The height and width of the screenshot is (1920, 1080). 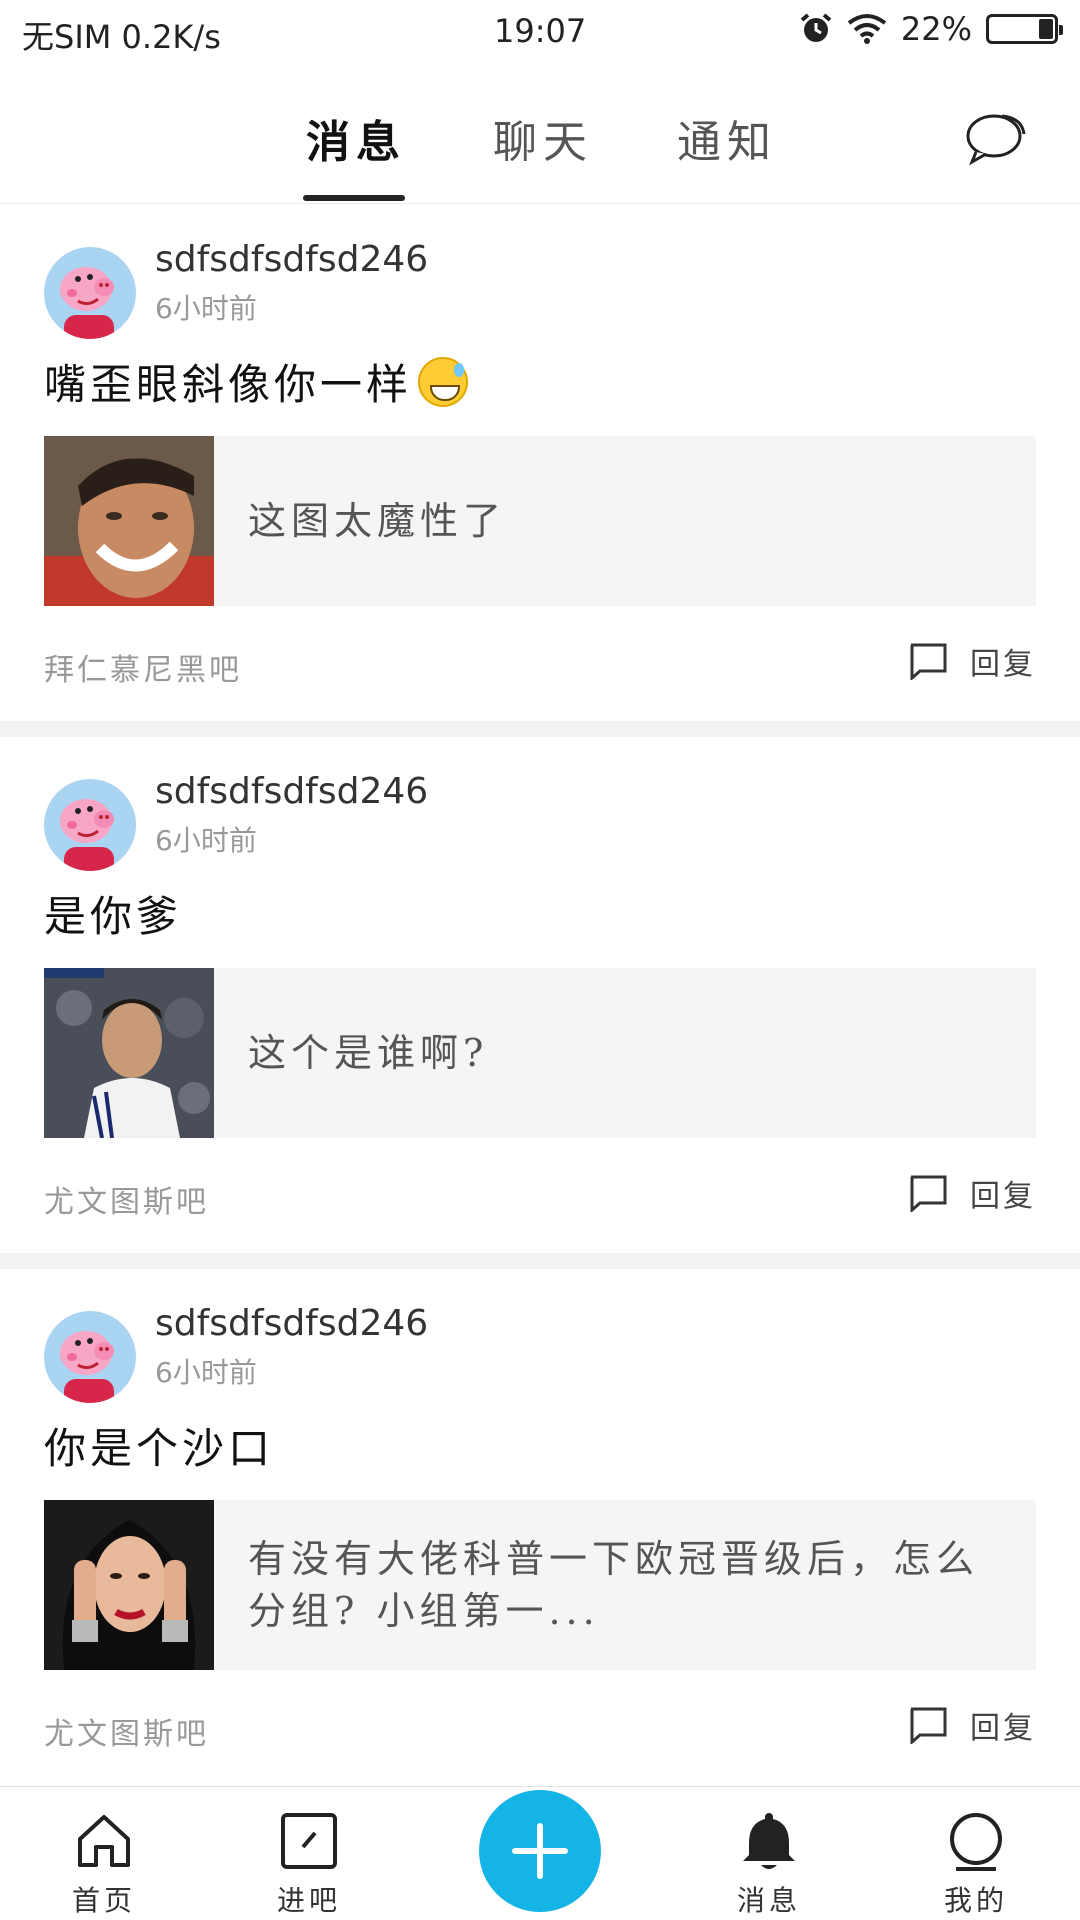 I want to click on post-title: 嘴歪眼斜像你一样, so click(x=256, y=381).